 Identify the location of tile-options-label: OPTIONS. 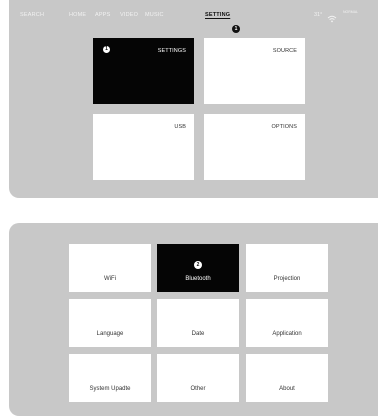
(284, 127).